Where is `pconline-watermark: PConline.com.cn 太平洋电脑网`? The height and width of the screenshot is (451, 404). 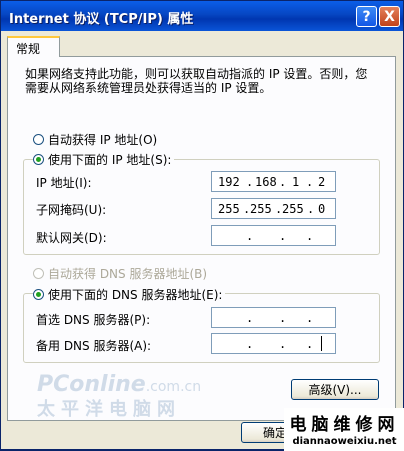 pconline-watermark: PConline.com.cn 太平洋电脑网 is located at coordinates (119, 396).